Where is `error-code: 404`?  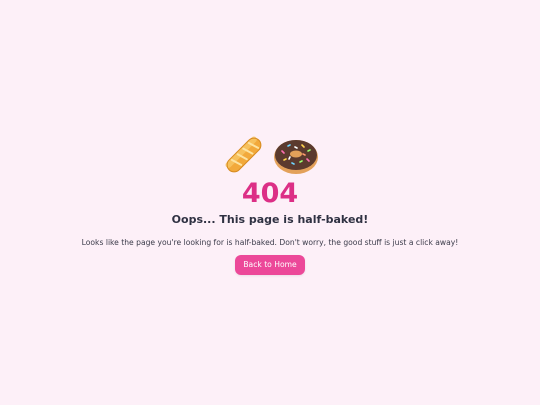
error-code: 404 is located at coordinates (270, 193).